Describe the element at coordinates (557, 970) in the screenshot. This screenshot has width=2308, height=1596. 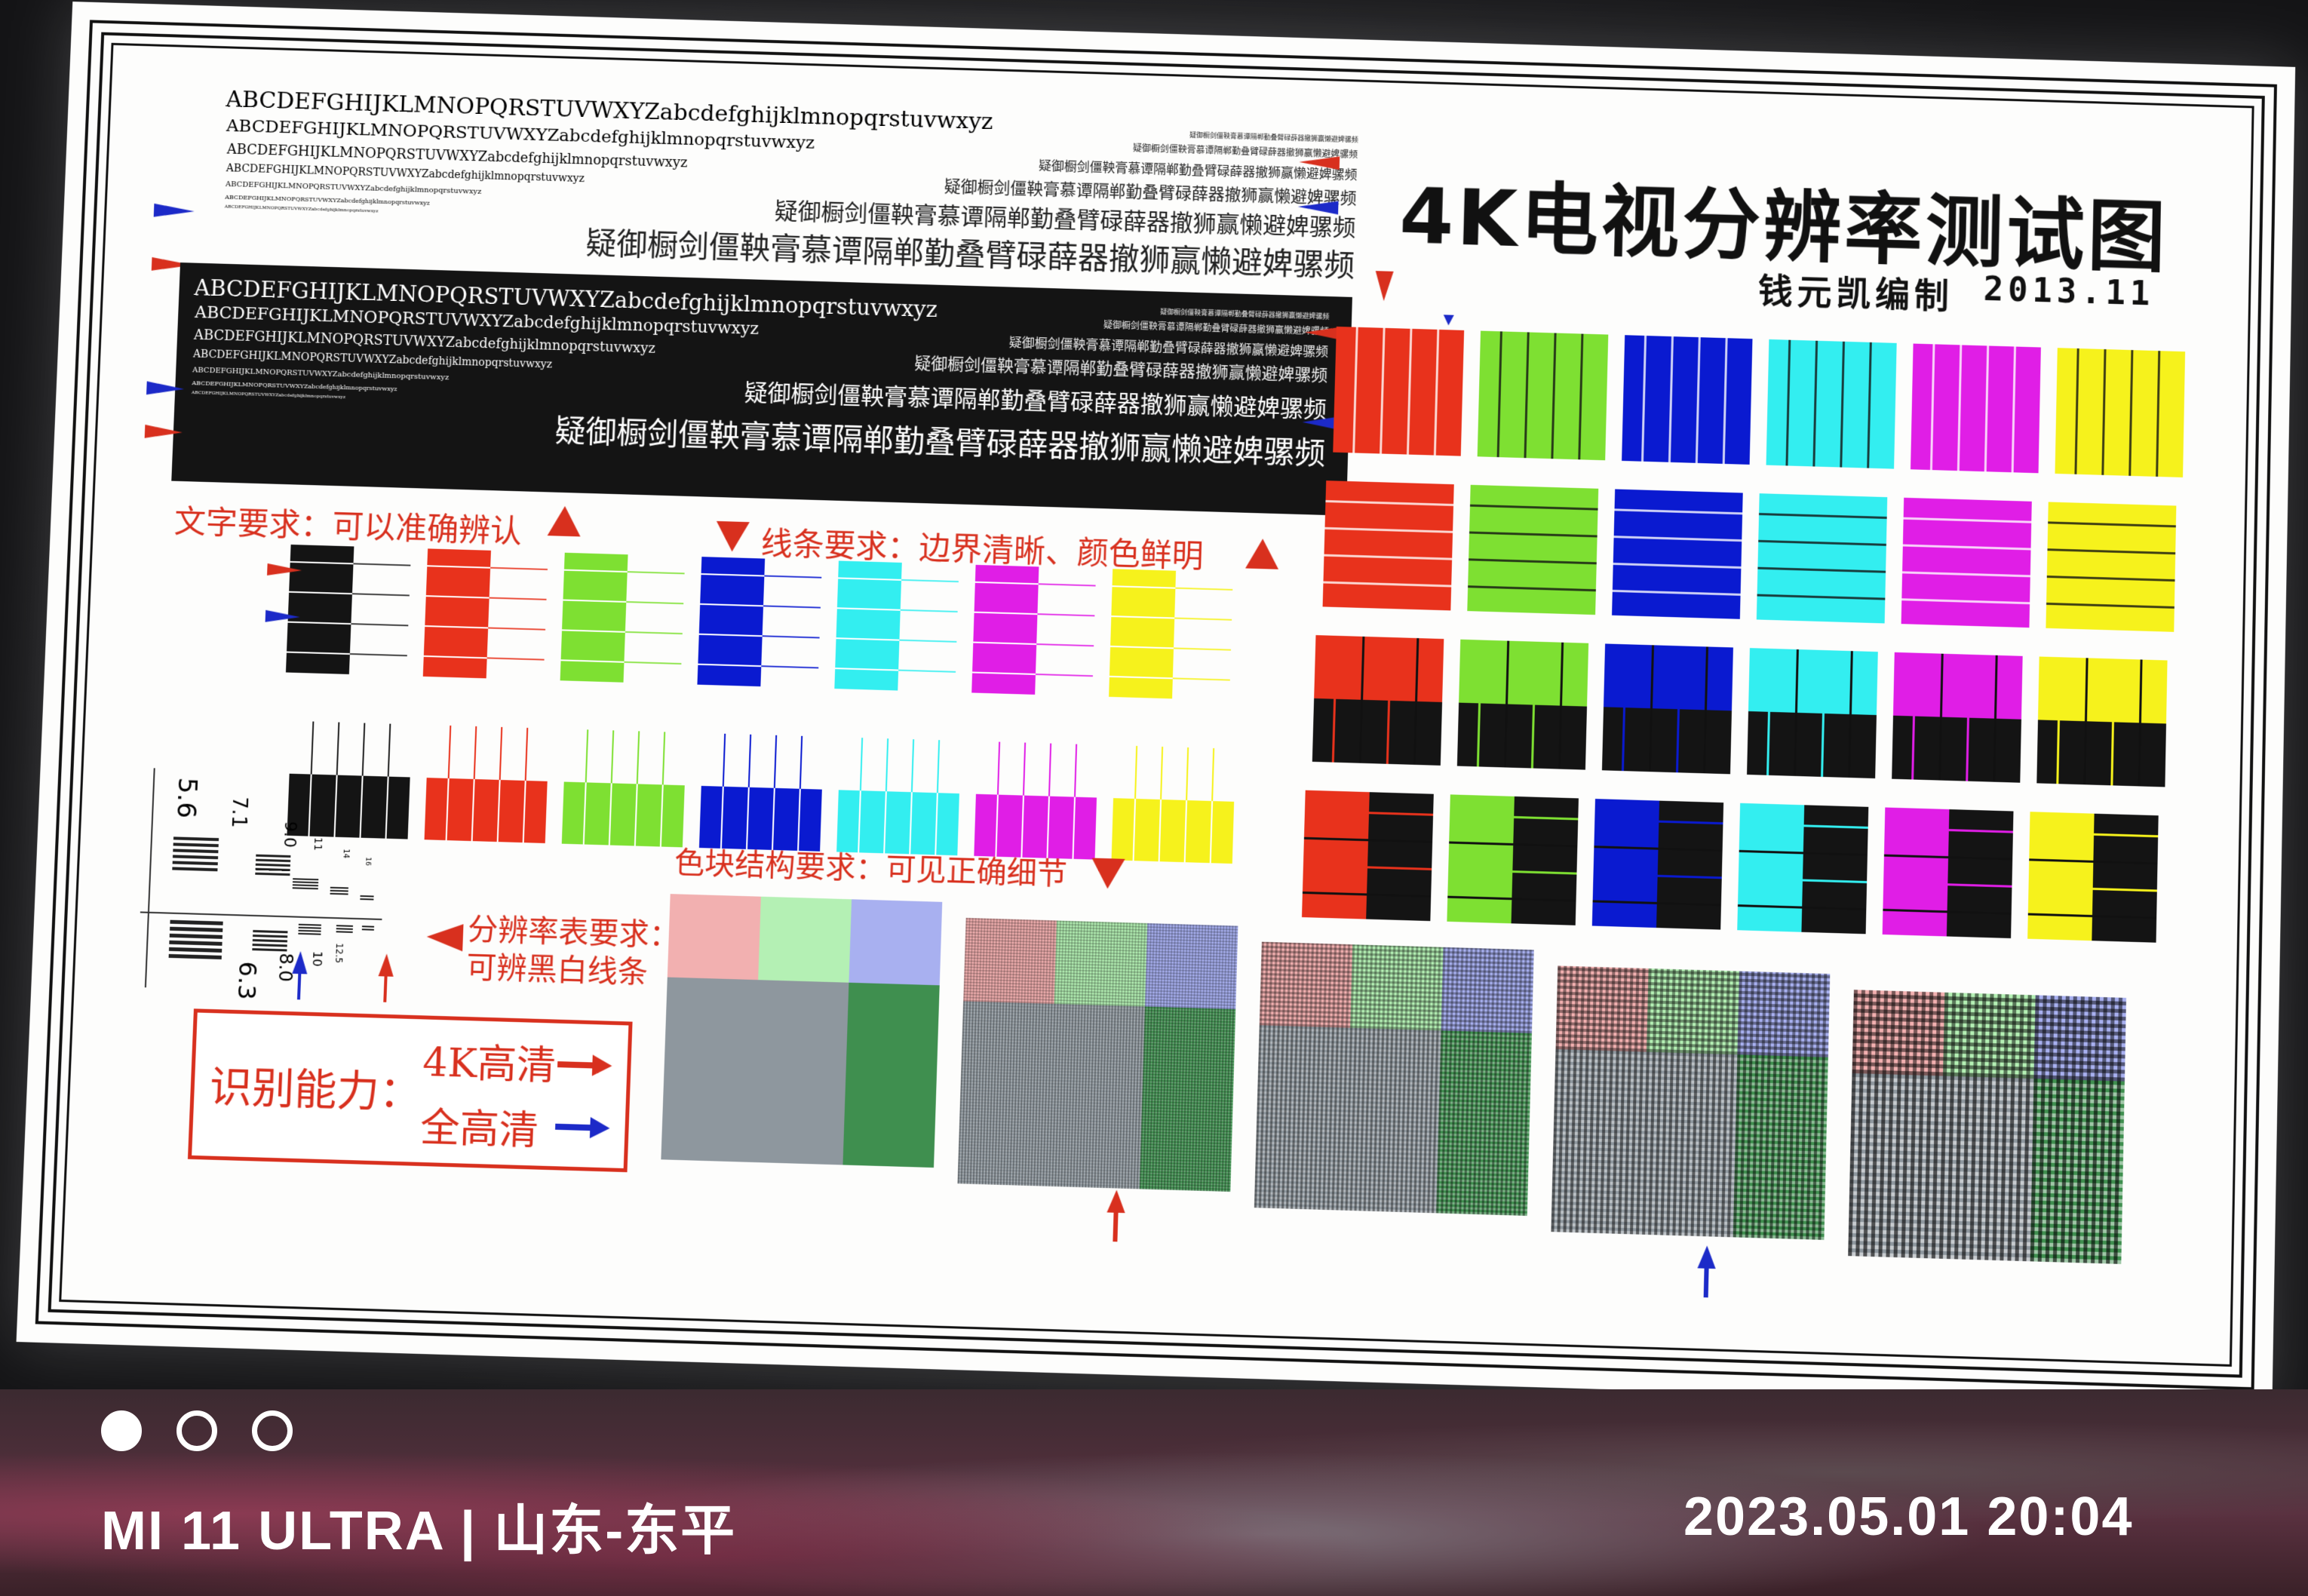
I see `resolution-requirement-label: 可辨黑白线条` at that location.